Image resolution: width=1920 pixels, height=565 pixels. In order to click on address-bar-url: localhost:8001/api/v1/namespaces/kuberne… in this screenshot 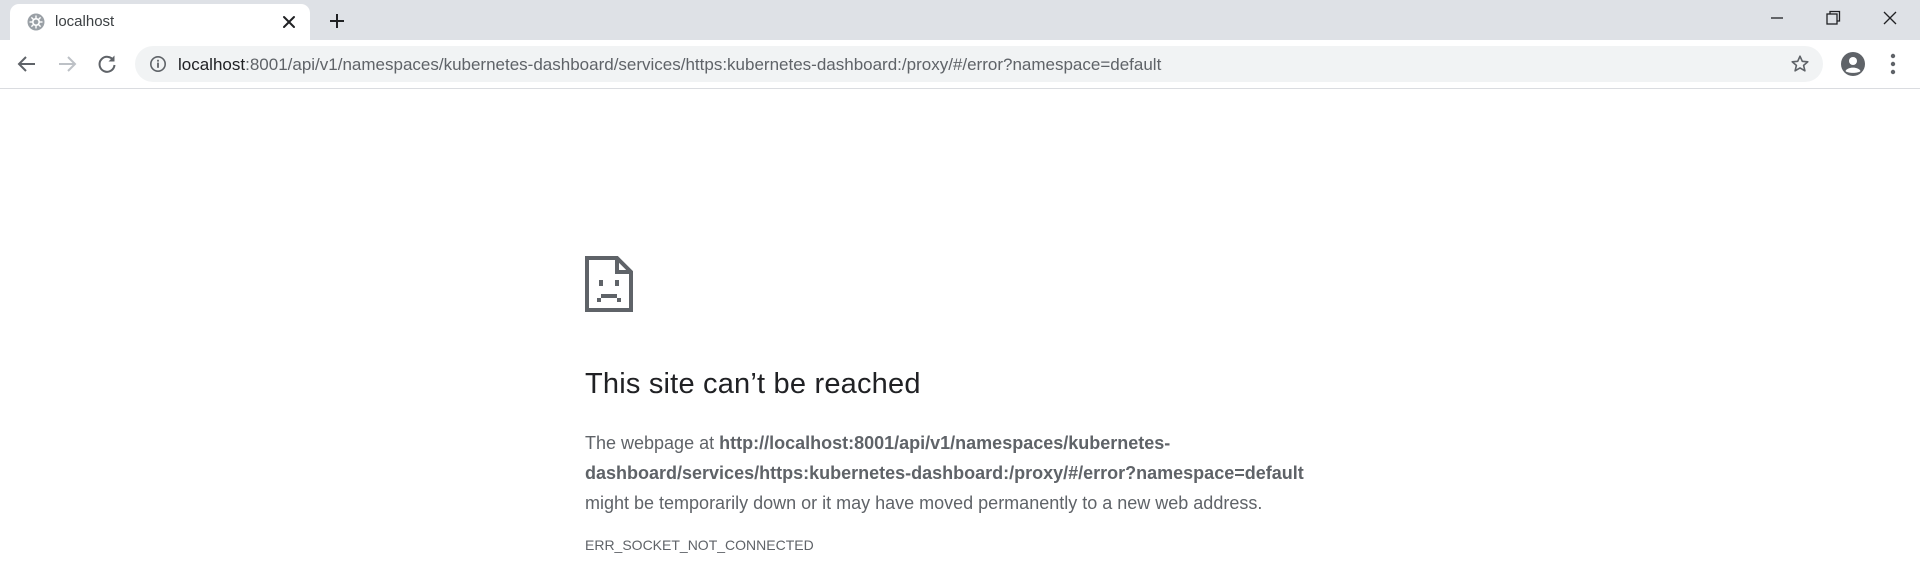, I will do `click(669, 65)`.